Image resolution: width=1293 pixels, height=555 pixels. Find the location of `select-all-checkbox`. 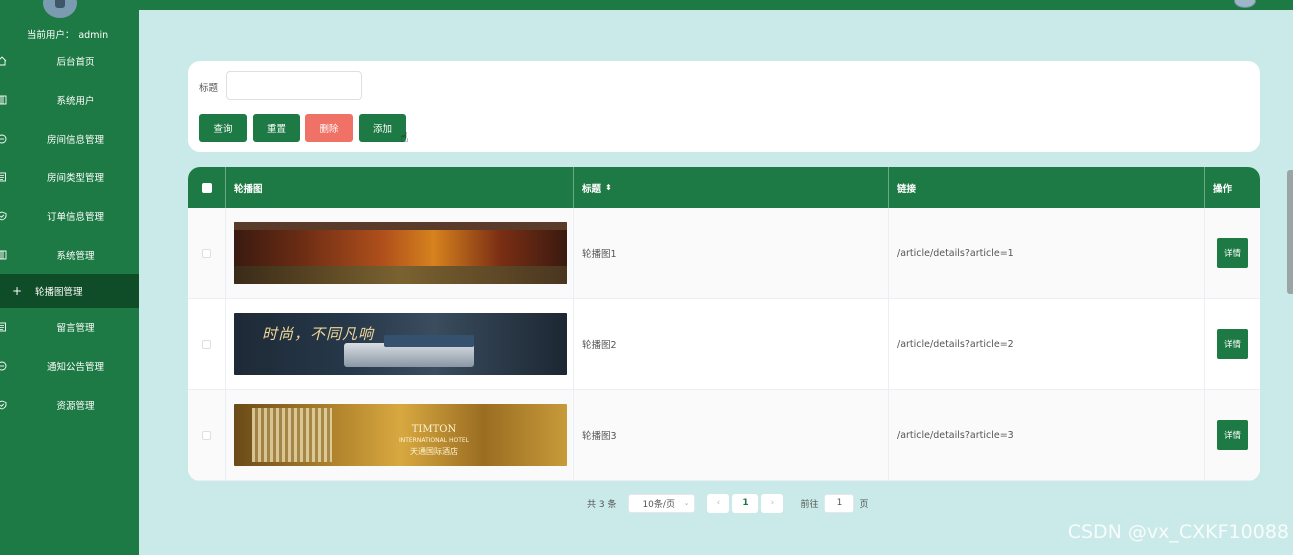

select-all-checkbox is located at coordinates (206, 187).